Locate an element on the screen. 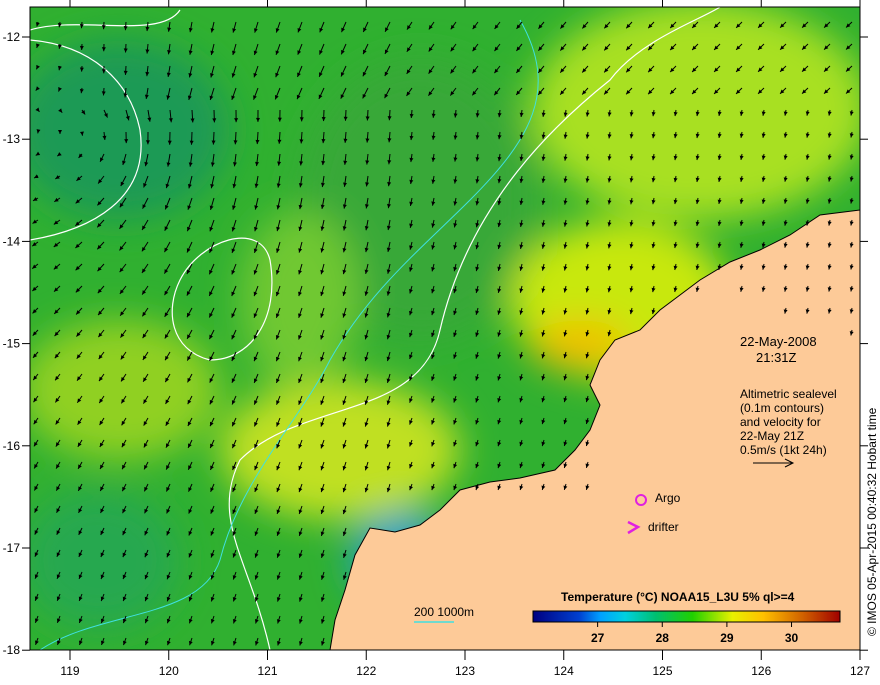 This screenshot has width=880, height=685. lon-tick-label: 126 is located at coordinates (761, 671).